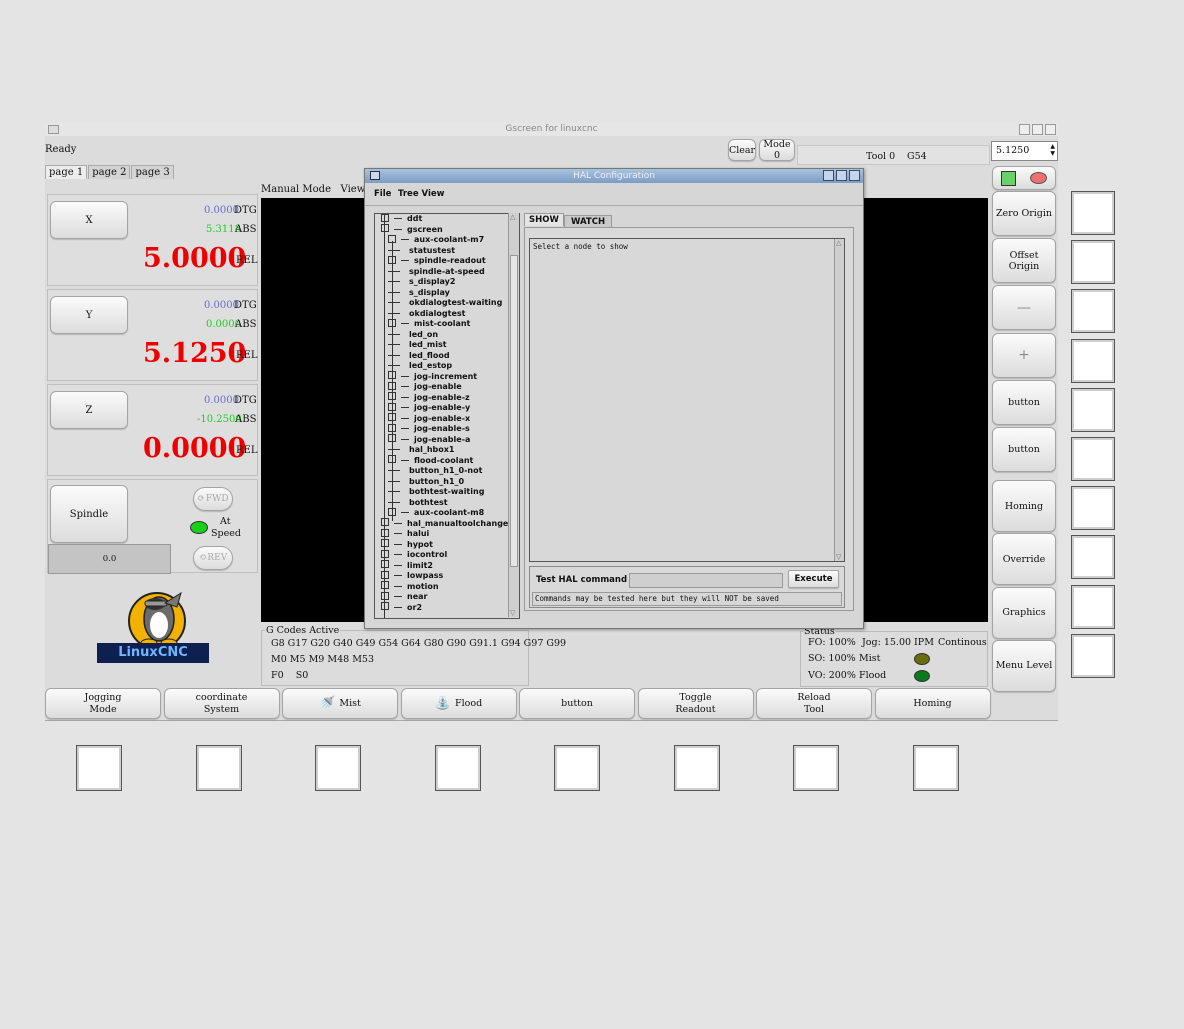  What do you see at coordinates (838, 243) in the screenshot?
I see `show-scroll-up-icon: △` at bounding box center [838, 243].